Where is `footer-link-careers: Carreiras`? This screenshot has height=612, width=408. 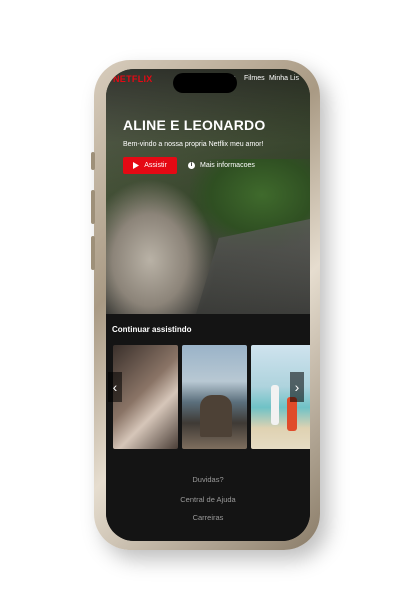
footer-link-careers: Carreiras is located at coordinates (208, 517).